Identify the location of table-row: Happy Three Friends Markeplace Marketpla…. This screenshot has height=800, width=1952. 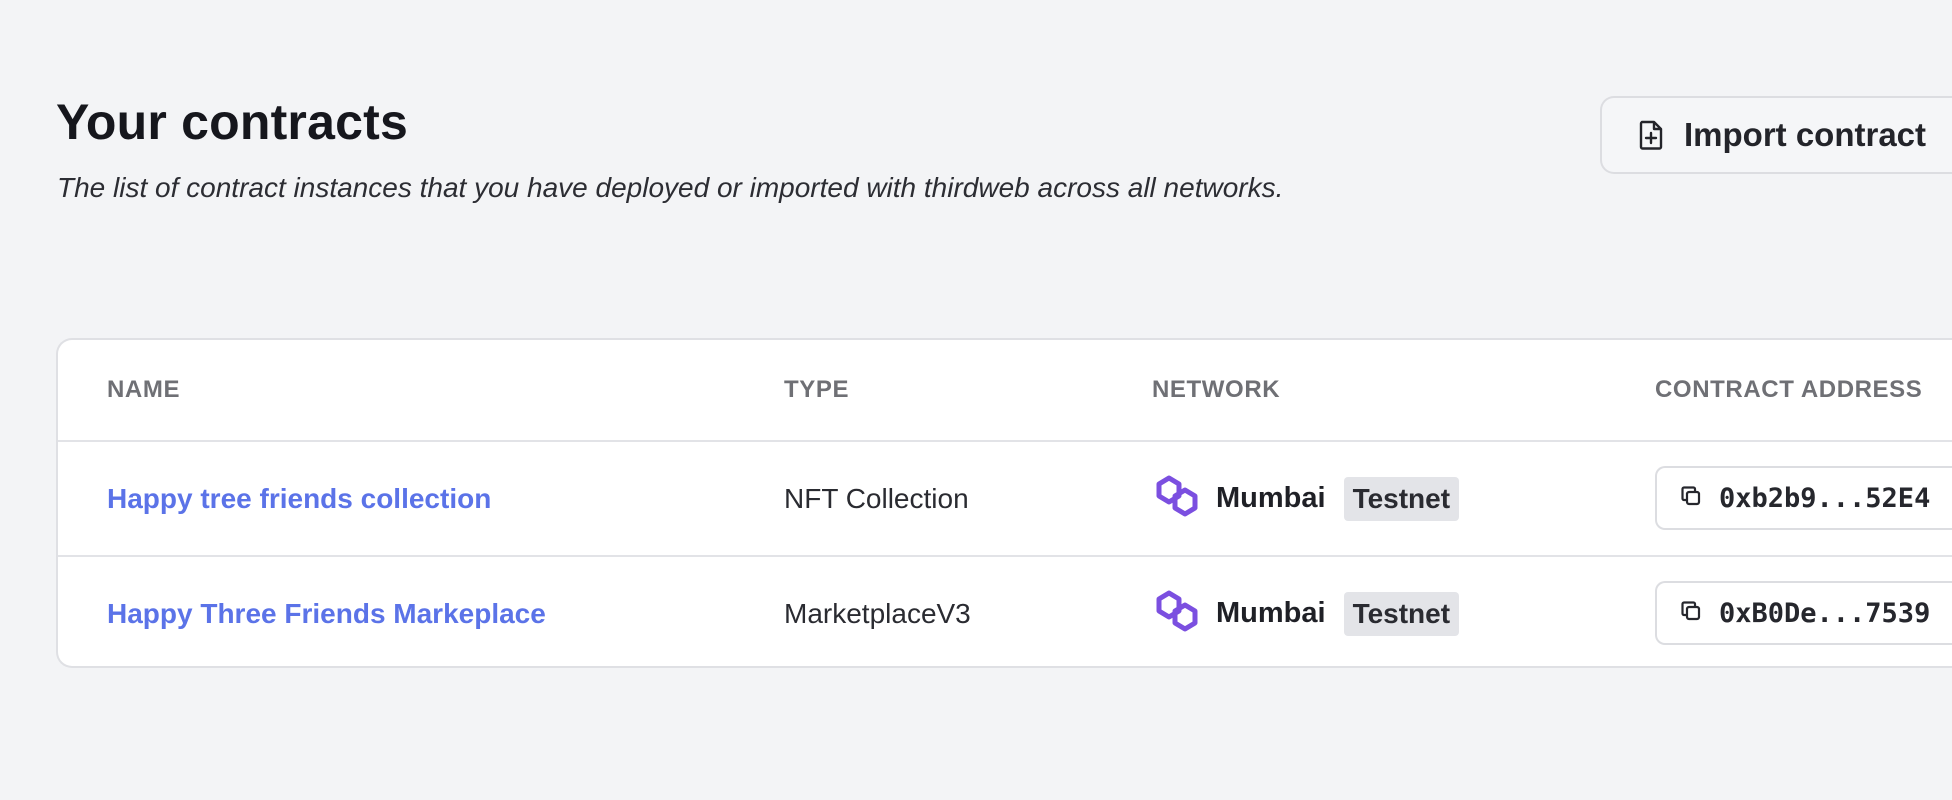
(1005, 611).